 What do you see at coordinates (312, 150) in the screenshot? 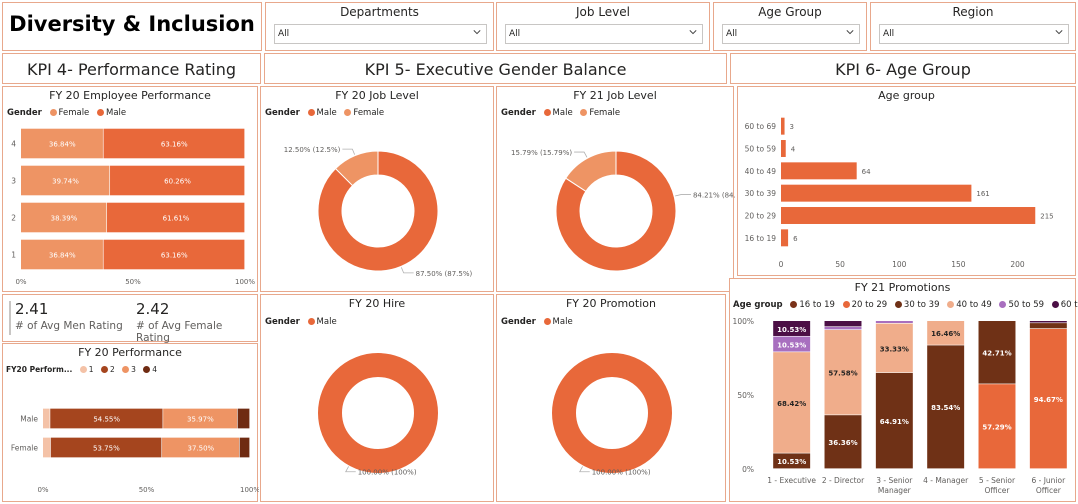
I see `data-label: 12.50% (12.5%)` at bounding box center [312, 150].